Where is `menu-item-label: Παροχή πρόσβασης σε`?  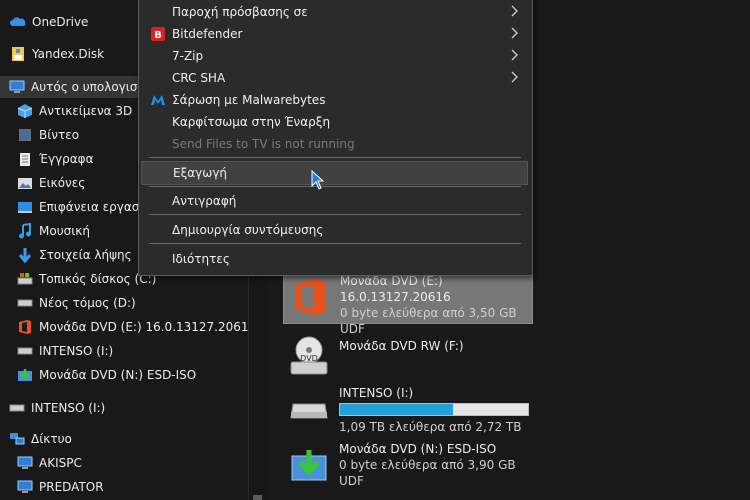 menu-item-label: Παροχή πρόσβασης σε is located at coordinates (240, 12).